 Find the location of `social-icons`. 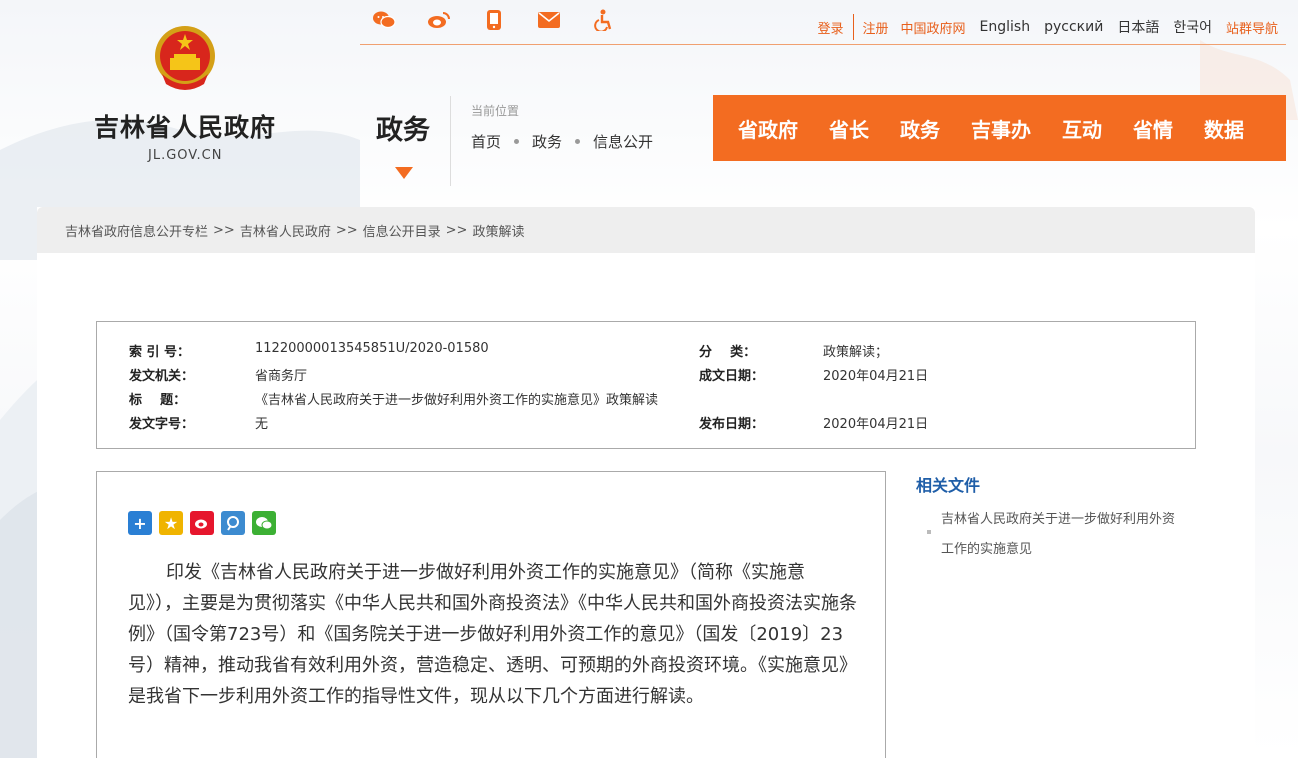

social-icons is located at coordinates (494, 20).